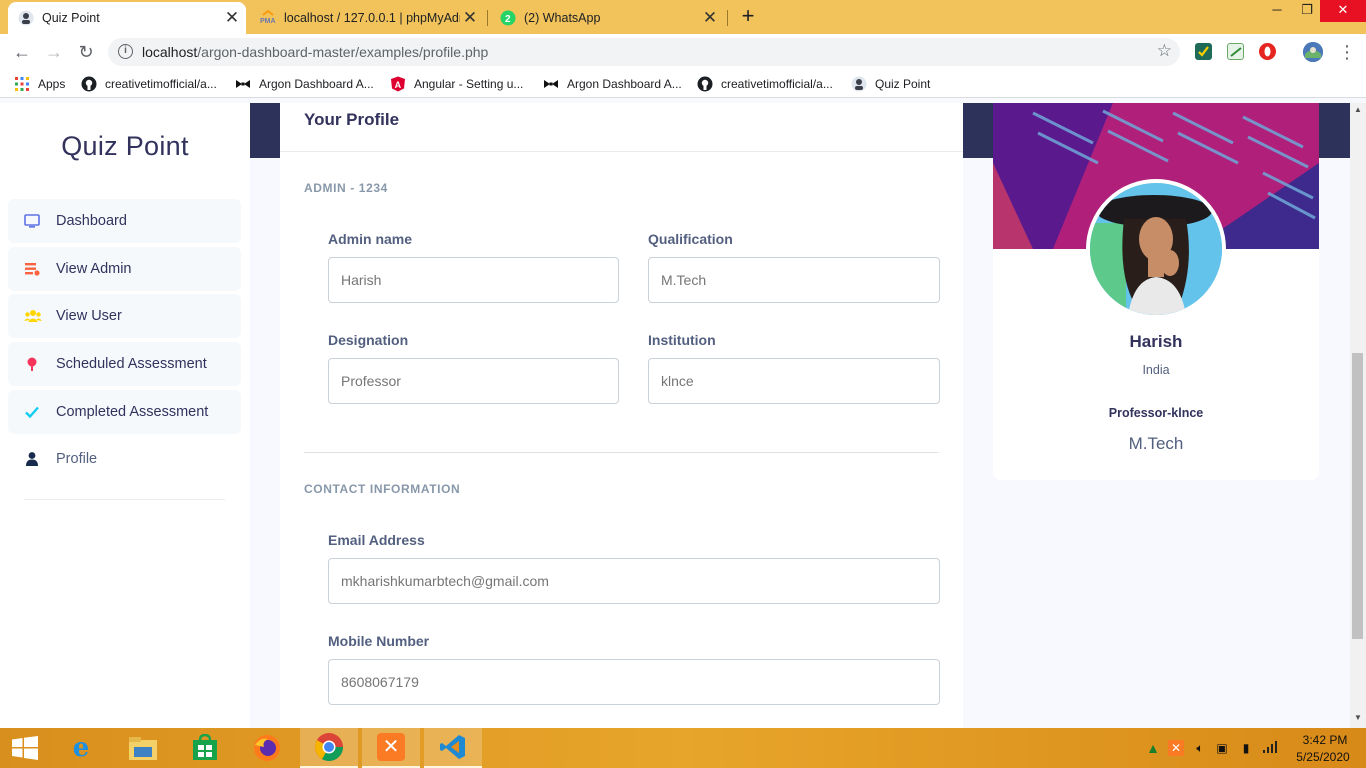  Describe the element at coordinates (1325, 740) in the screenshot. I see `clock-time: 3:42 PM` at that location.